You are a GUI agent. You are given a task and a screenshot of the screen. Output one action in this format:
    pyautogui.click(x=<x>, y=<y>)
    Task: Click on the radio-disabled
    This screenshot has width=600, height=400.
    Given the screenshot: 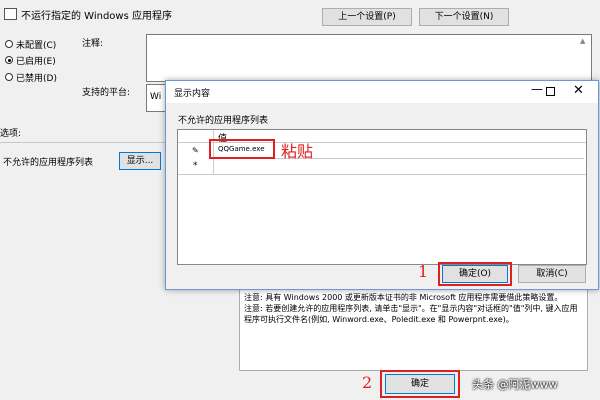 What is the action you would take?
    pyautogui.click(x=9, y=77)
    